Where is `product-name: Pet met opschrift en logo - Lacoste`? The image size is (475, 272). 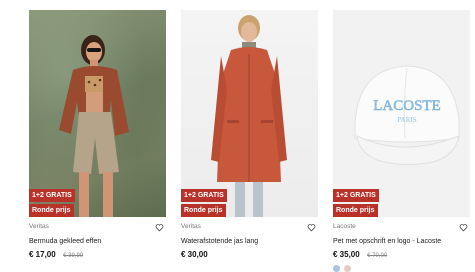
product-name: Pet met opschrift en logo - Lacoste is located at coordinates (401, 241).